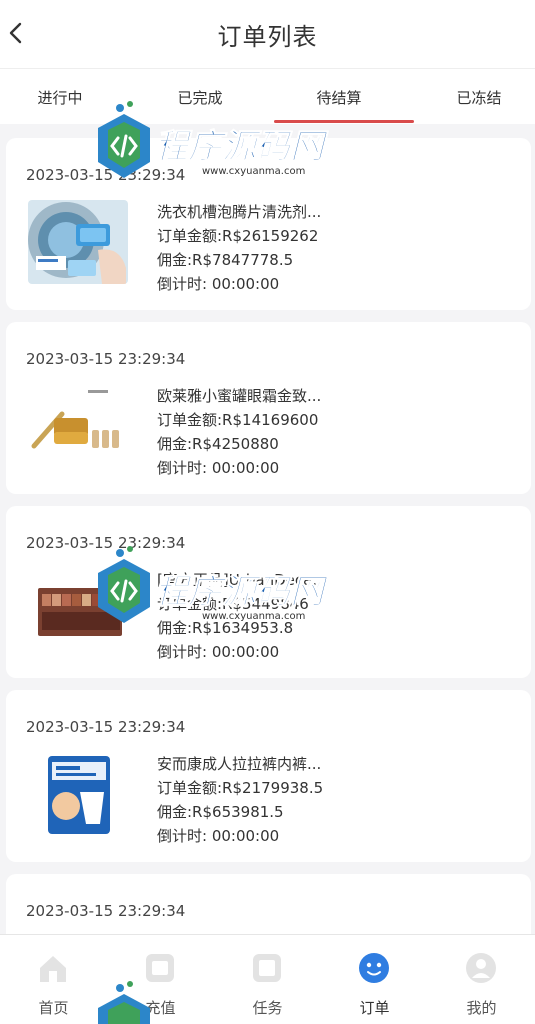 This screenshot has height=1024, width=535. Describe the element at coordinates (481, 968) in the screenshot. I see `profile-icon` at that location.